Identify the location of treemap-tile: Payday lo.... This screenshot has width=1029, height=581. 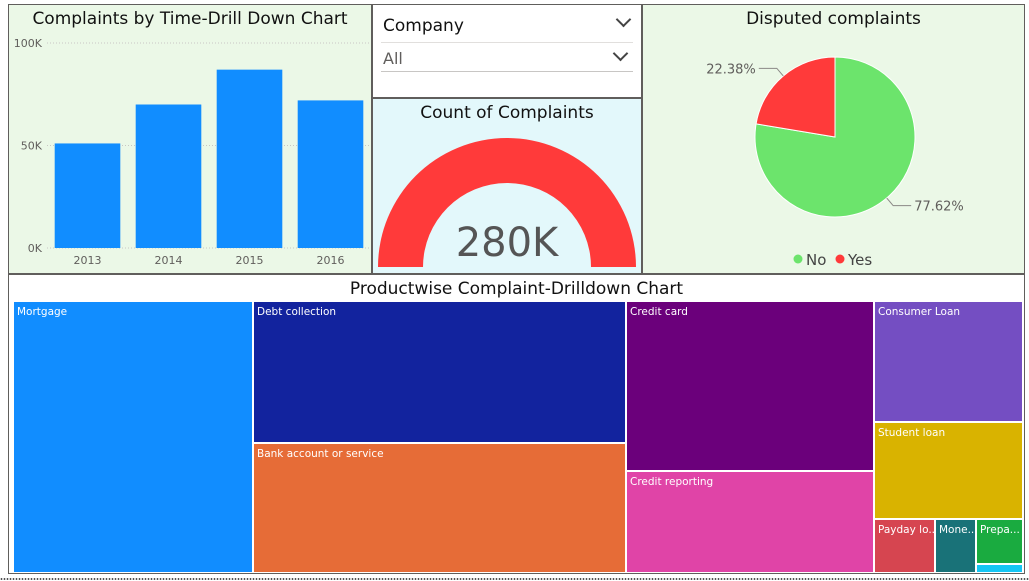
(904, 546).